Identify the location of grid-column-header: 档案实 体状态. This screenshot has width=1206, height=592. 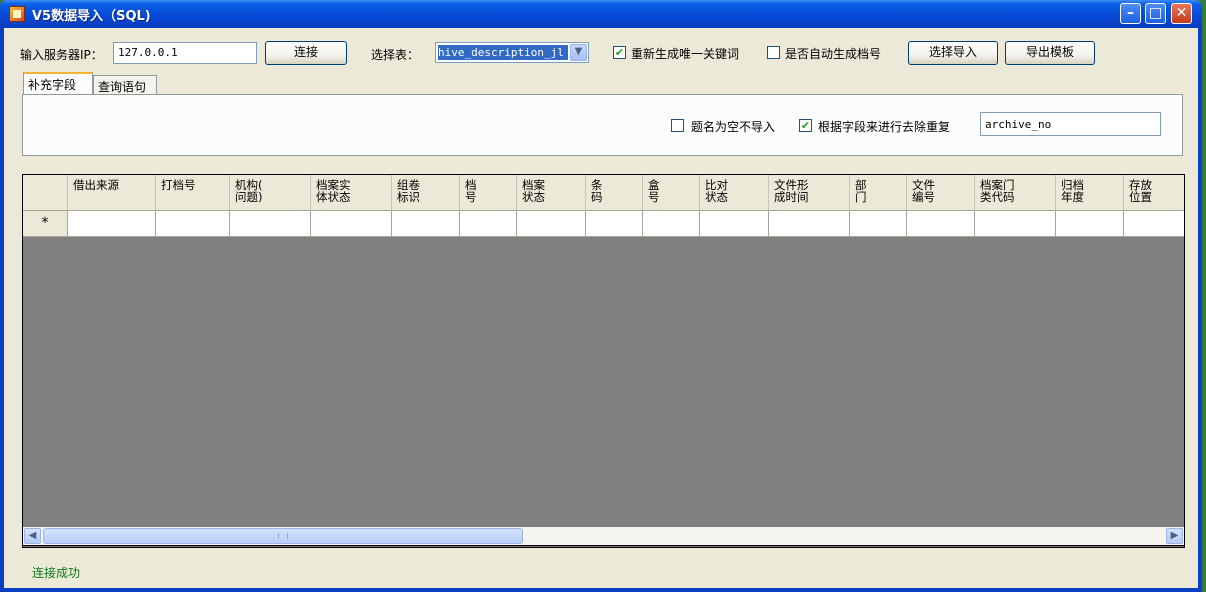
(351, 193).